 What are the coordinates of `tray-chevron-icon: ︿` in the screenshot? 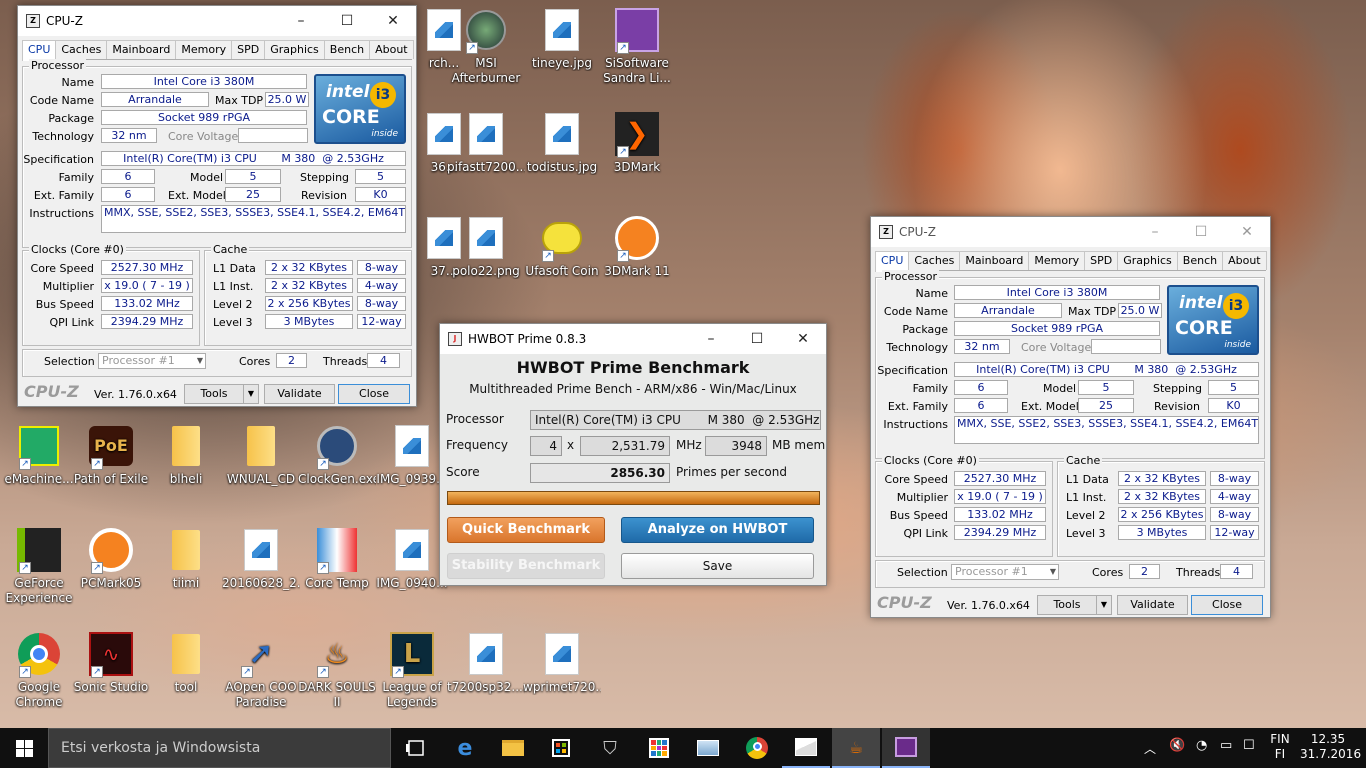 It's located at (1150, 748).